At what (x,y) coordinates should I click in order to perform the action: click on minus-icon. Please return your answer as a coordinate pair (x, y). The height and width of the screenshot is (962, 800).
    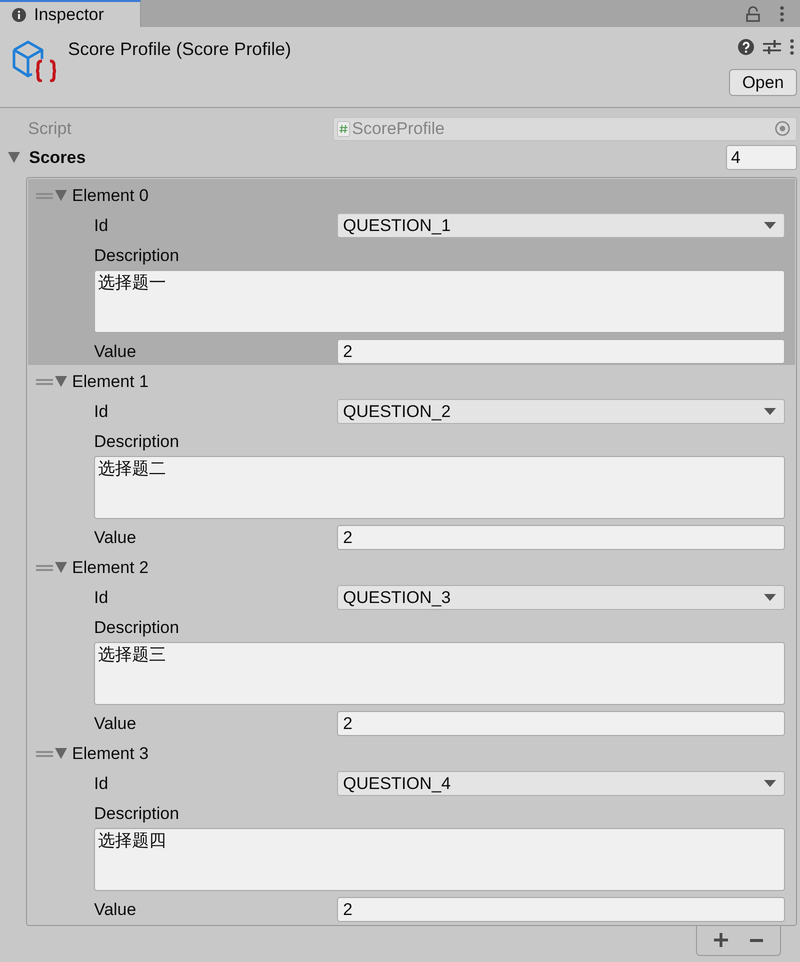
    Looking at the image, I should click on (756, 940).